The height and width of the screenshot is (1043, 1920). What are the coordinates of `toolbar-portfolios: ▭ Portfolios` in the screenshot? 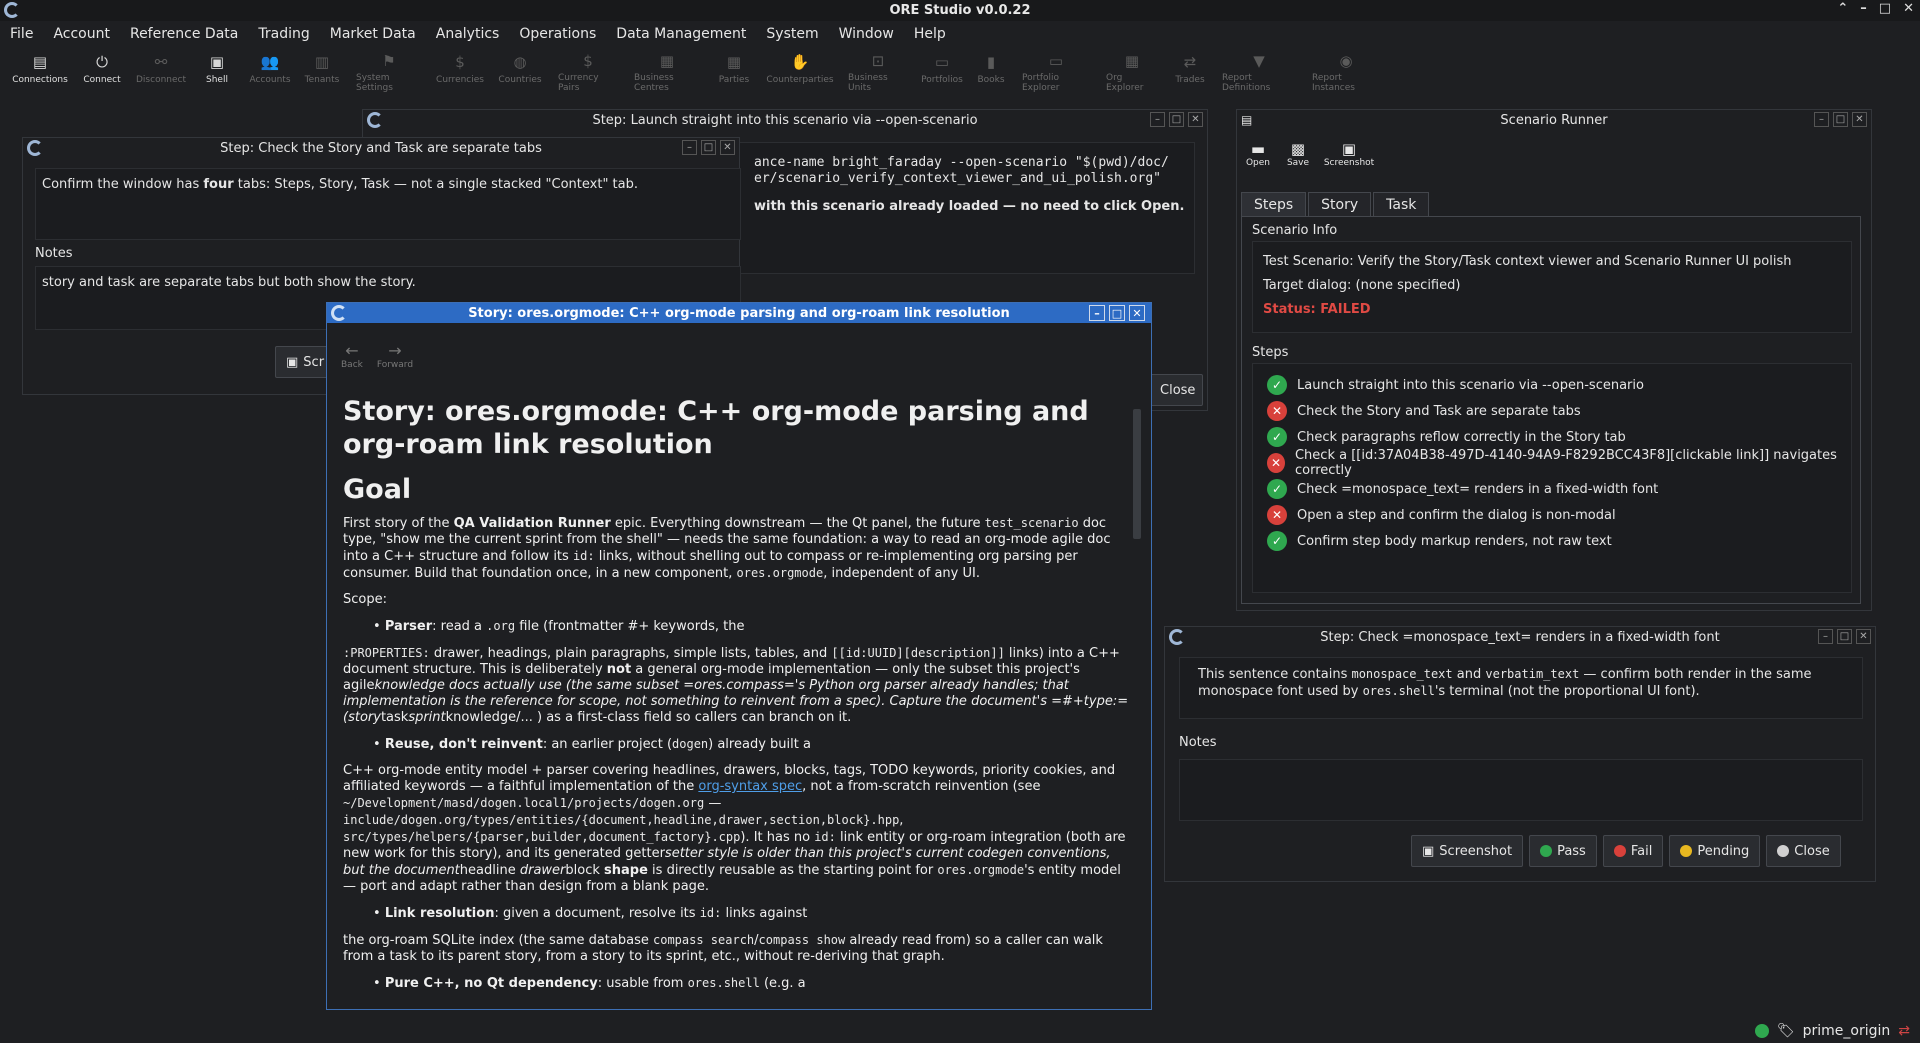 It's located at (942, 72).